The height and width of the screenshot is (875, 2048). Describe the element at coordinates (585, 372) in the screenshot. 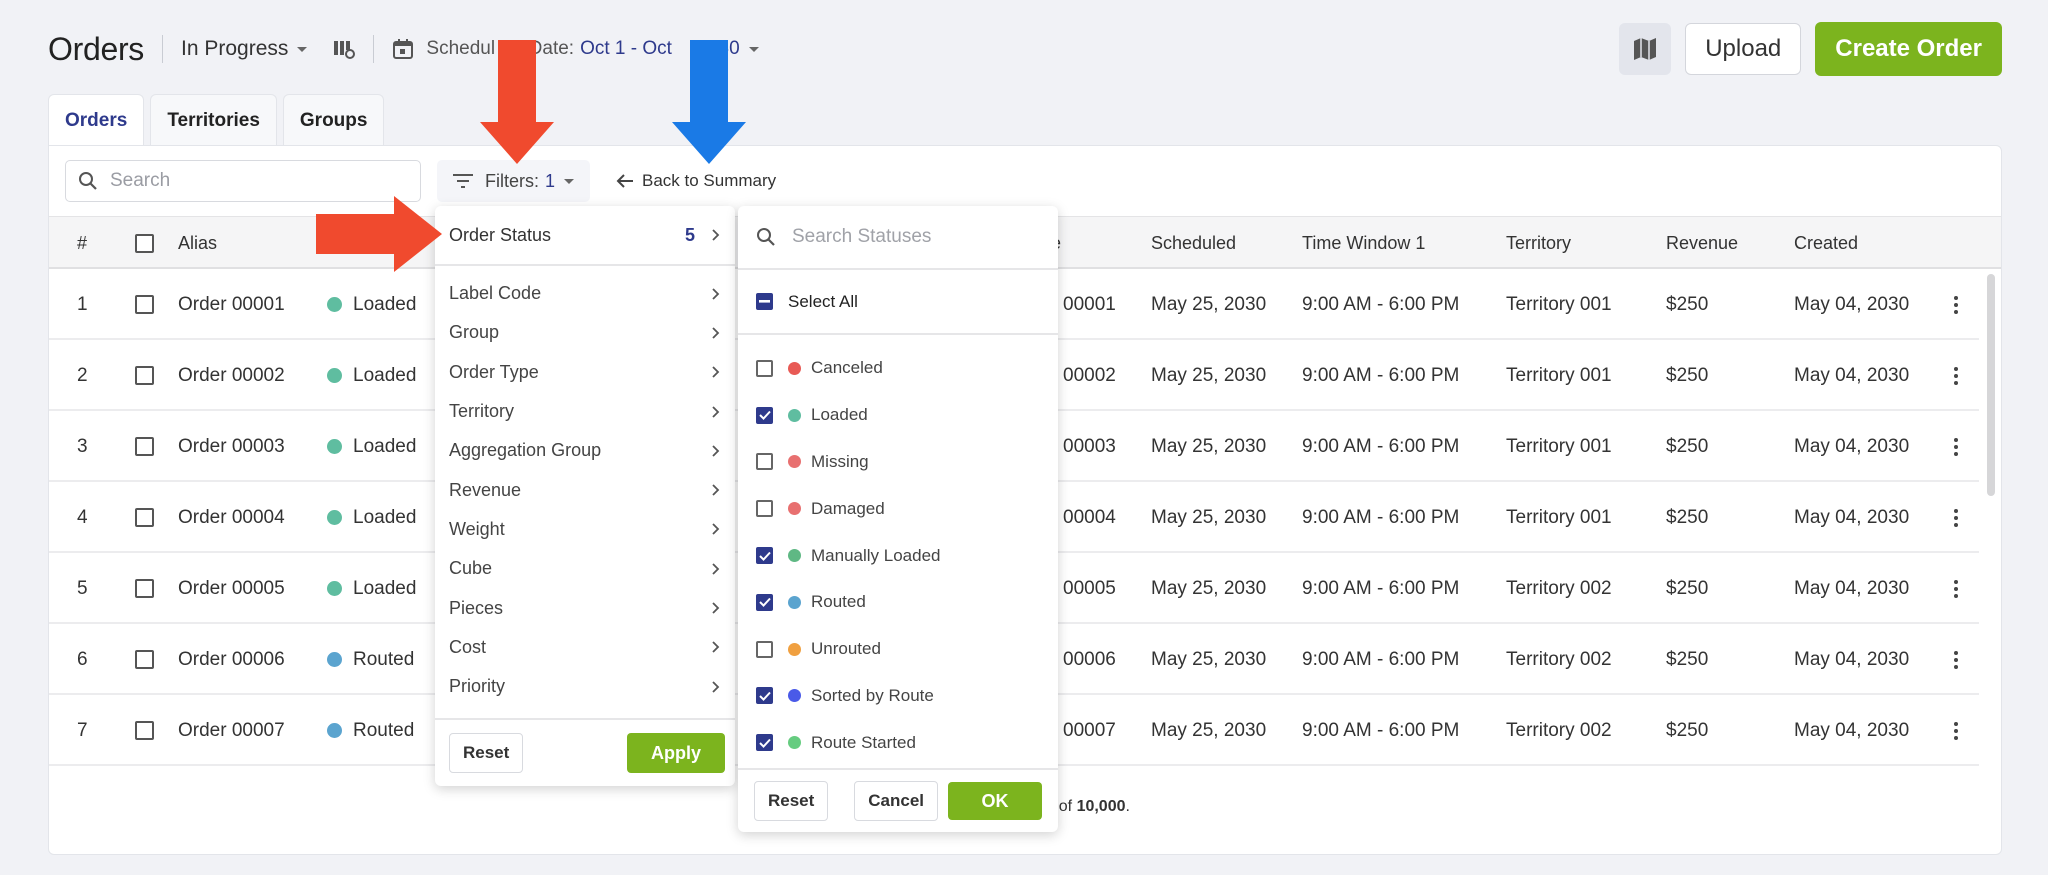

I see `filter-item-order-type: Order Type` at that location.